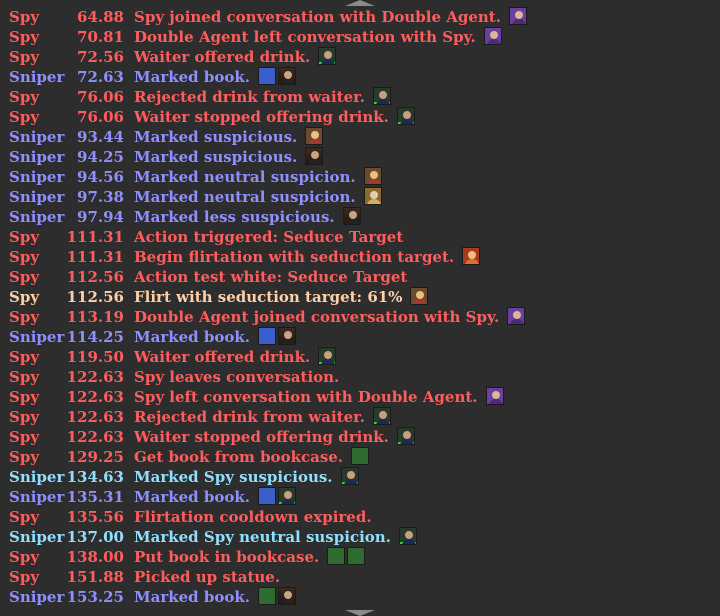 Image resolution: width=720 pixels, height=616 pixels. I want to click on log-row: Sniper 97.94 Marked less suspicious., so click(360, 217).